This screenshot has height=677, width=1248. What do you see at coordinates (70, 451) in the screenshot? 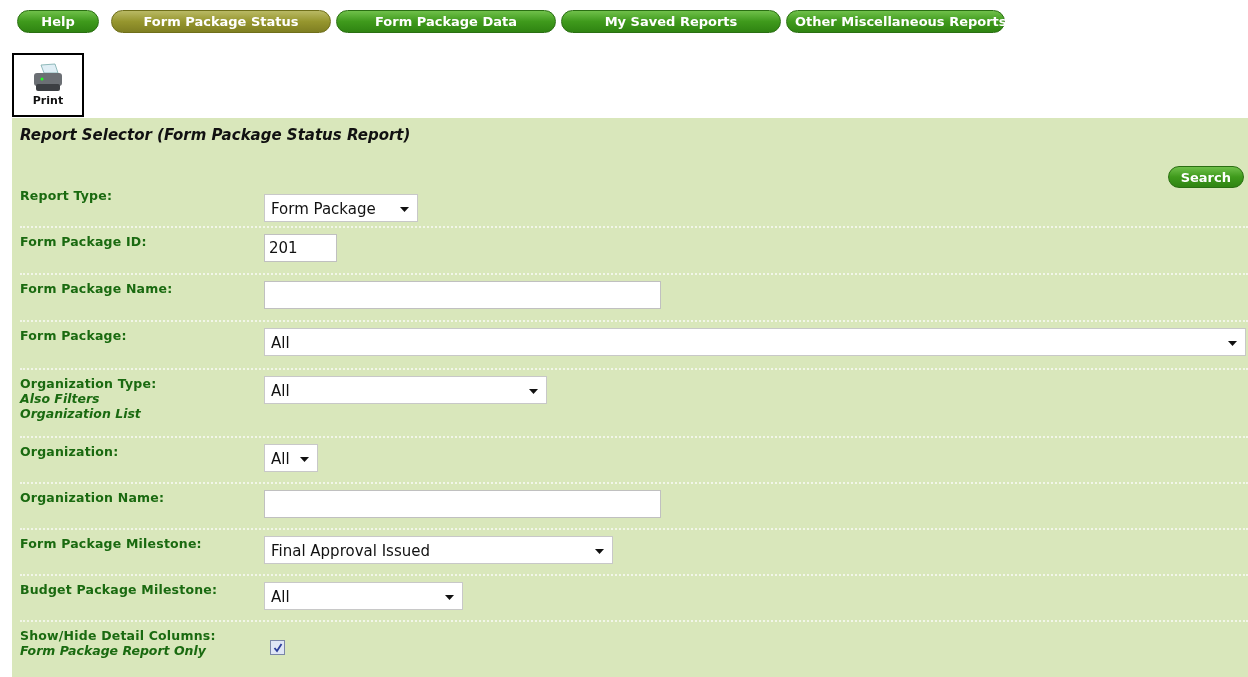
I see `field-label: Organization:` at bounding box center [70, 451].